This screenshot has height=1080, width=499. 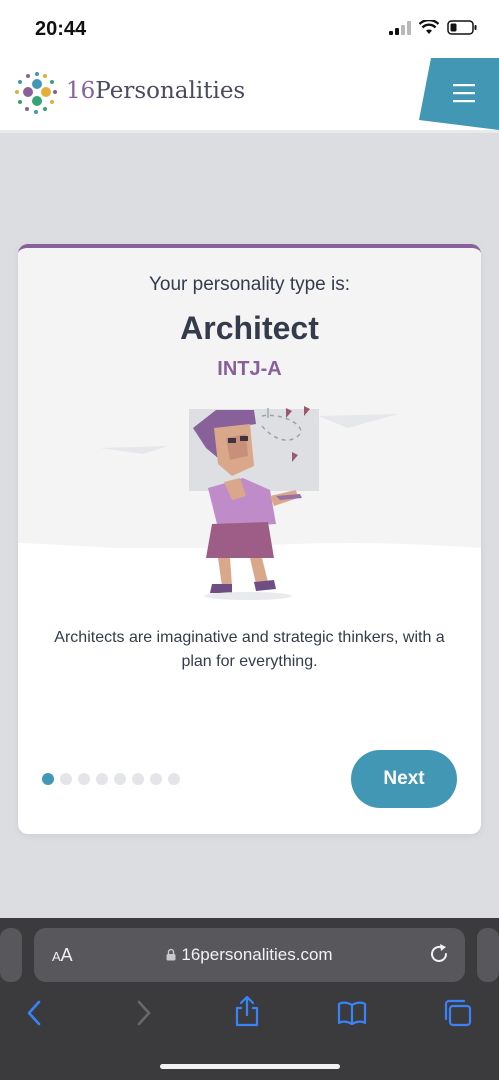 I want to click on wifi-icon, so click(x=429, y=27).